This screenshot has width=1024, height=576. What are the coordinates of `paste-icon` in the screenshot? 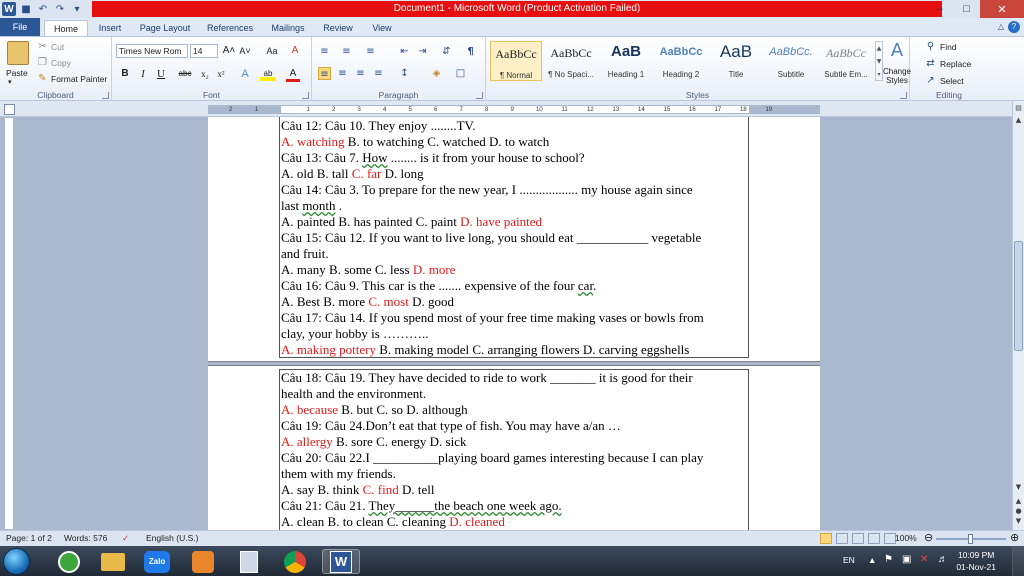 It's located at (18, 53).